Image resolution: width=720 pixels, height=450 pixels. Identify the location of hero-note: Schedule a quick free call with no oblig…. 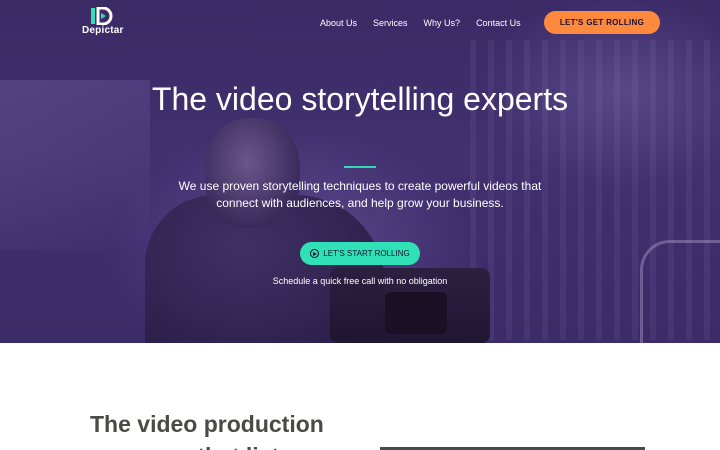
(360, 281).